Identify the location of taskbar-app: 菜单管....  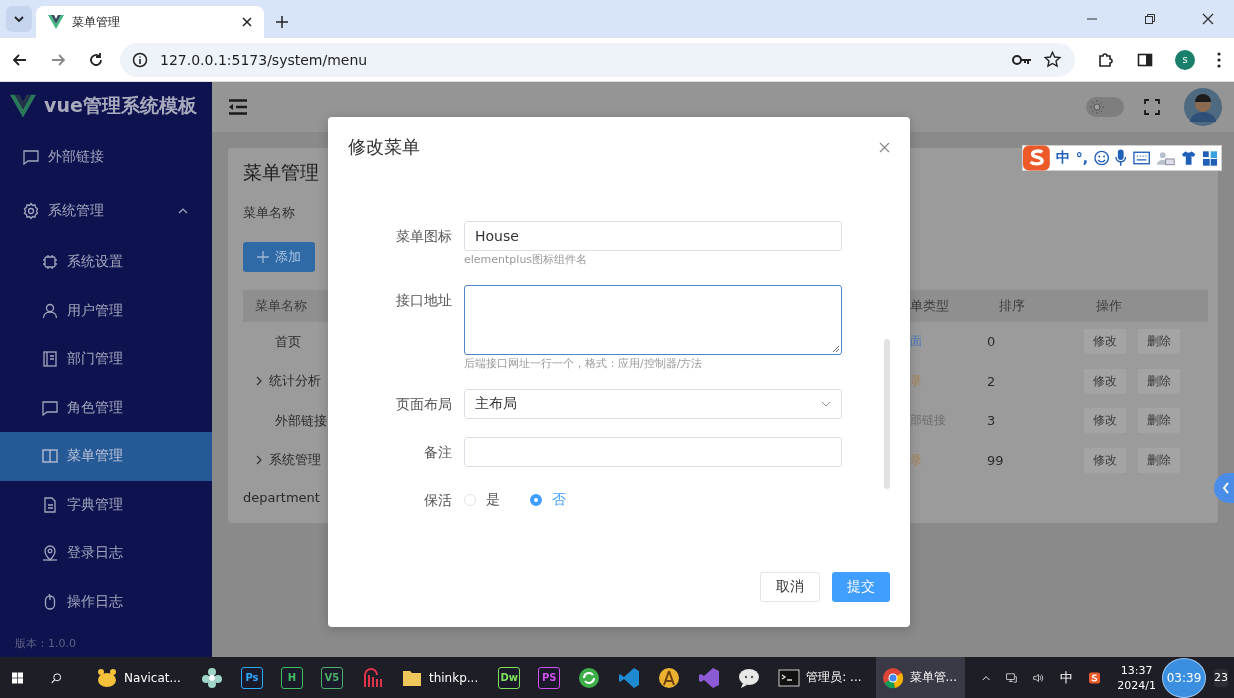
(920, 677).